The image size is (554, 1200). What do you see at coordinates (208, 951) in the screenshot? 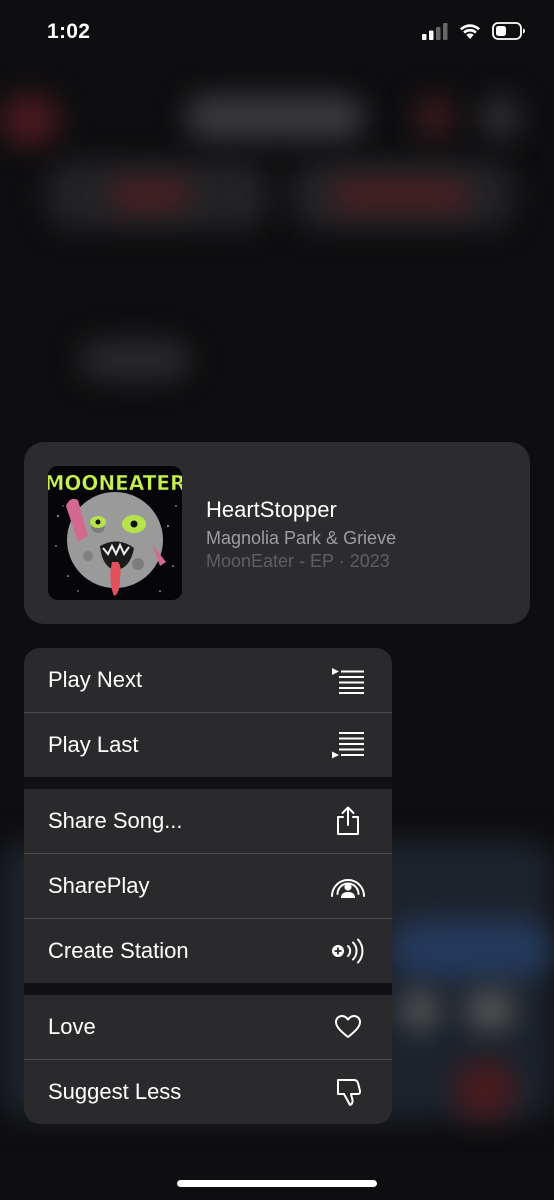
I see `menu-item-create-station: Create Station` at bounding box center [208, 951].